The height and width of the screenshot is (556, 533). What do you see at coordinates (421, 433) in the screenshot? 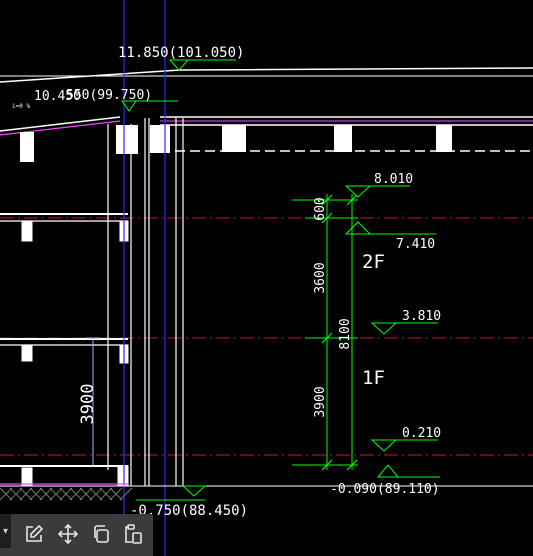
I see `elev-0210: 0.210` at bounding box center [421, 433].